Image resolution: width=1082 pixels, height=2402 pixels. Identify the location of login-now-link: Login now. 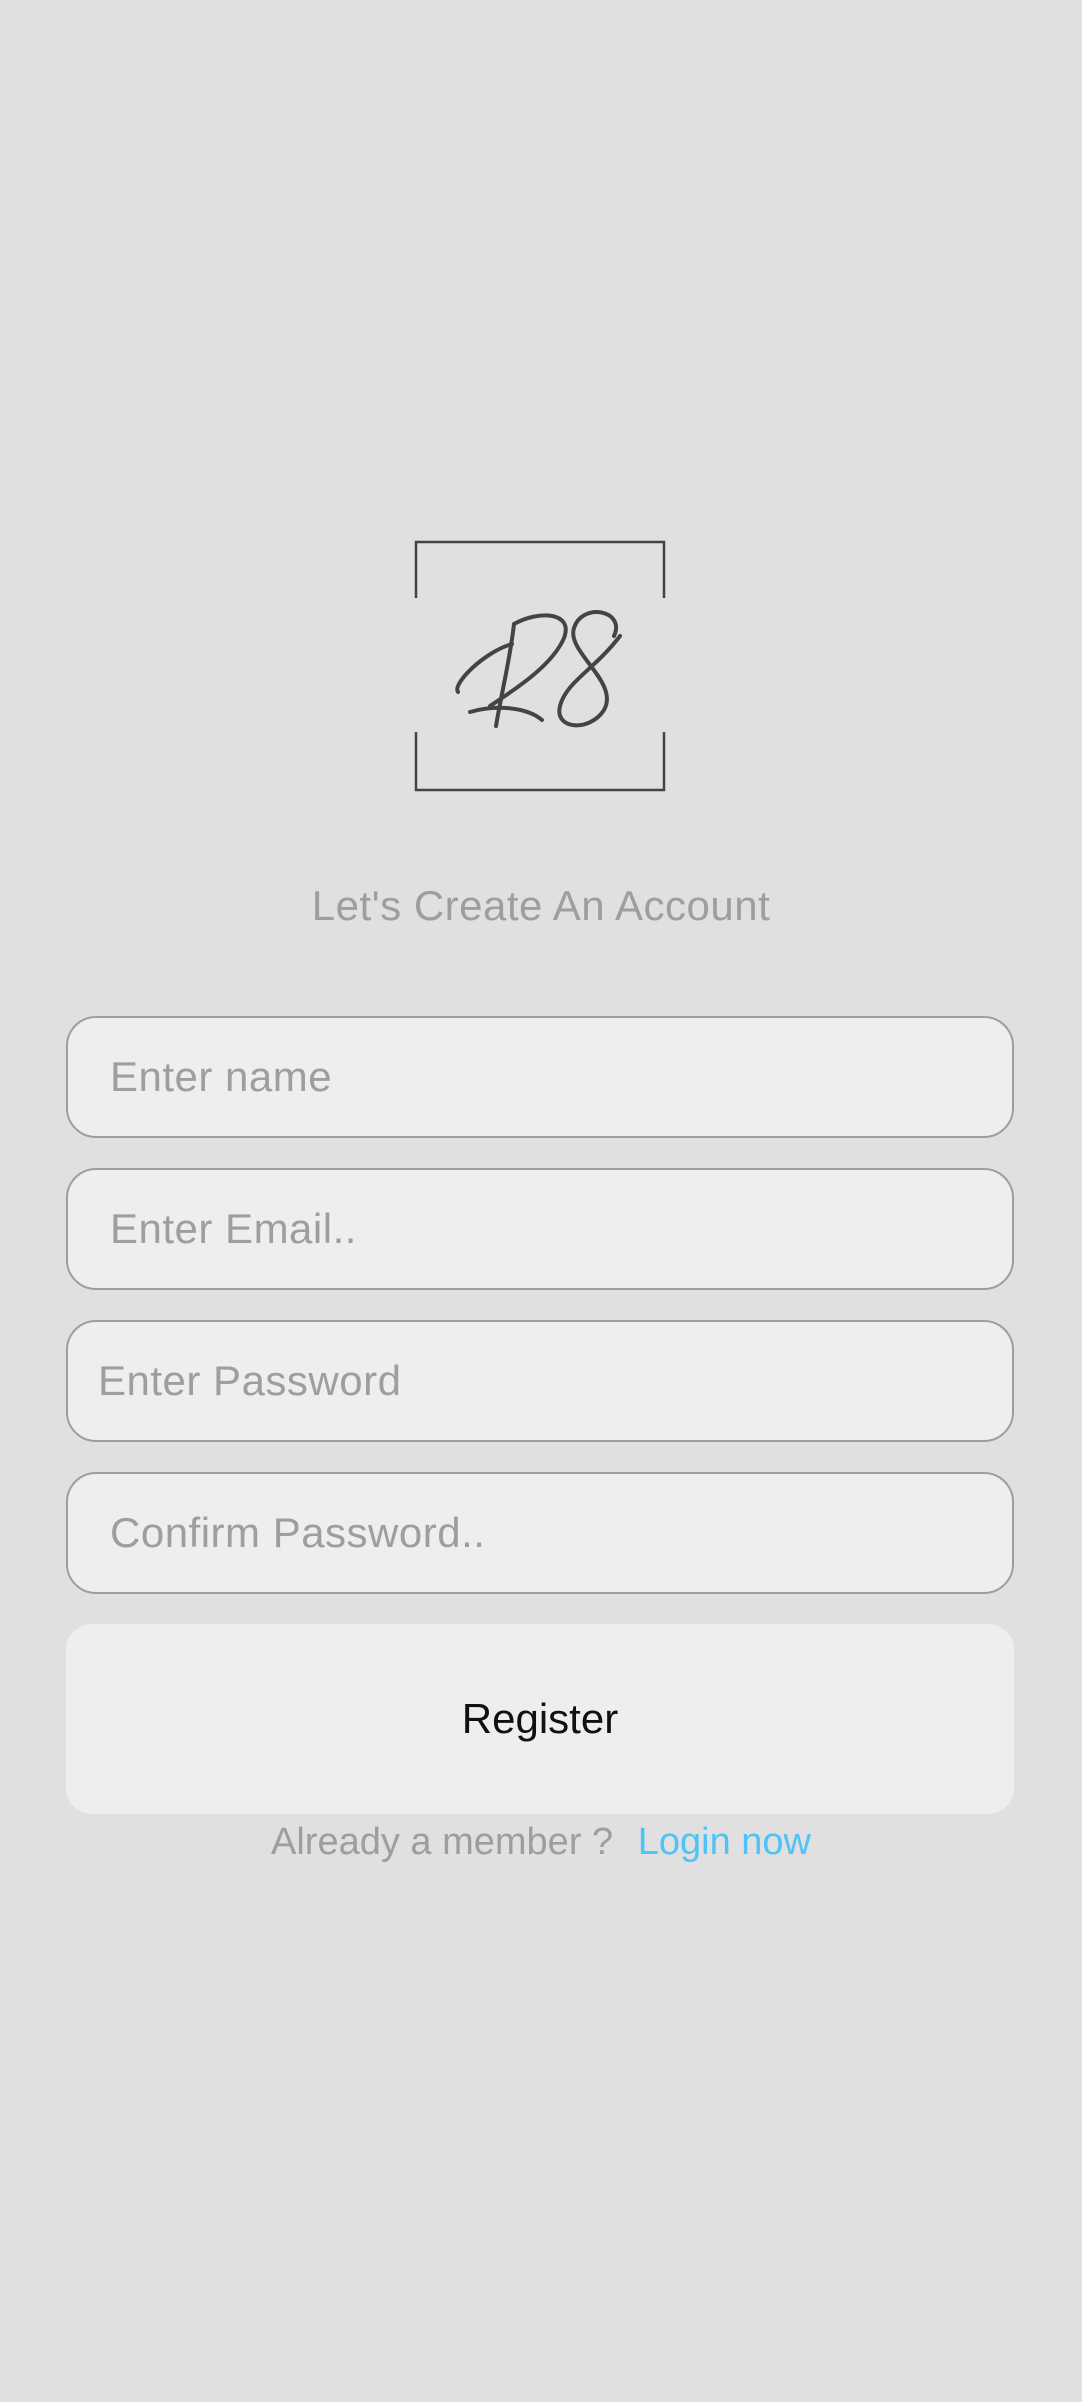
(724, 1842).